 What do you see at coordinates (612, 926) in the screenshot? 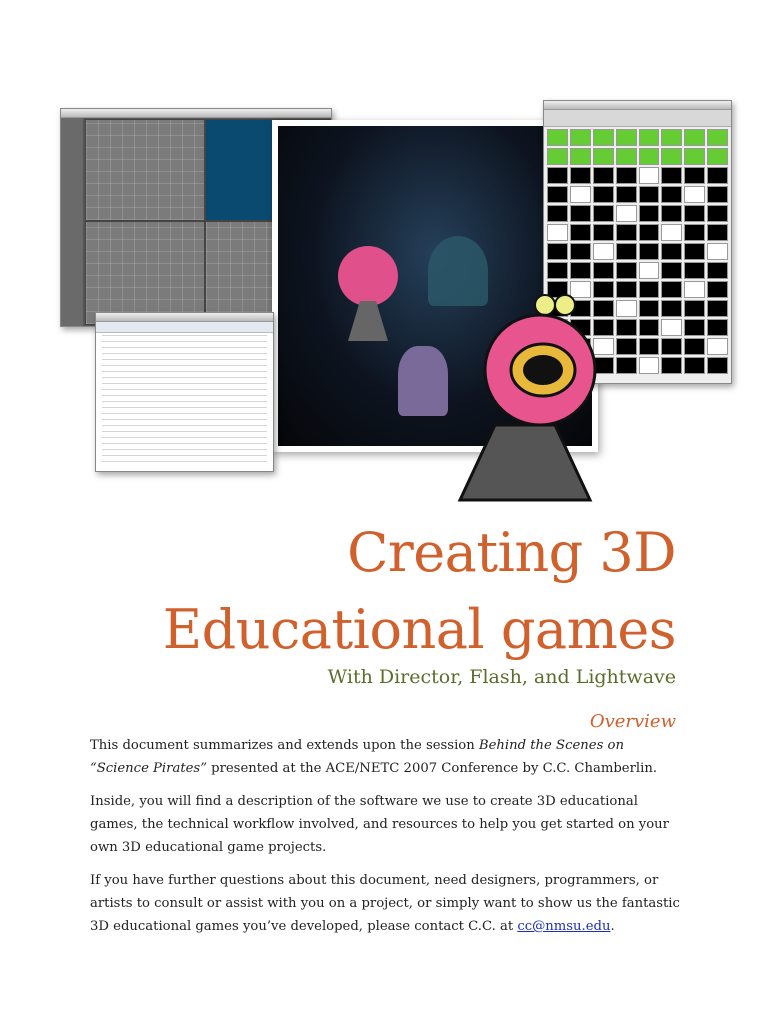
I see `p3-text-end: .` at bounding box center [612, 926].